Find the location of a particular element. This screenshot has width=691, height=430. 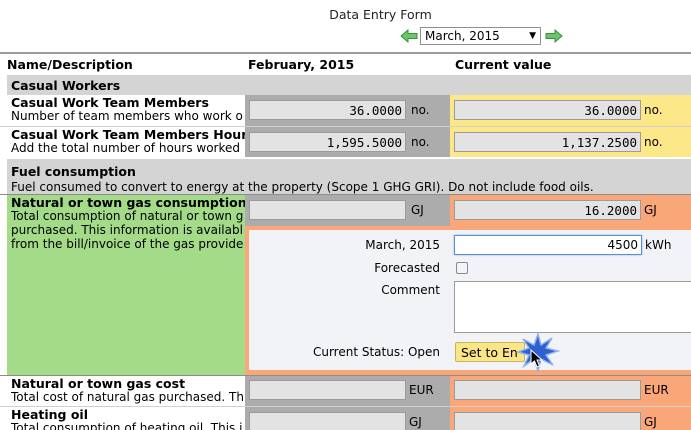

header-divider is located at coordinates (345, 53).